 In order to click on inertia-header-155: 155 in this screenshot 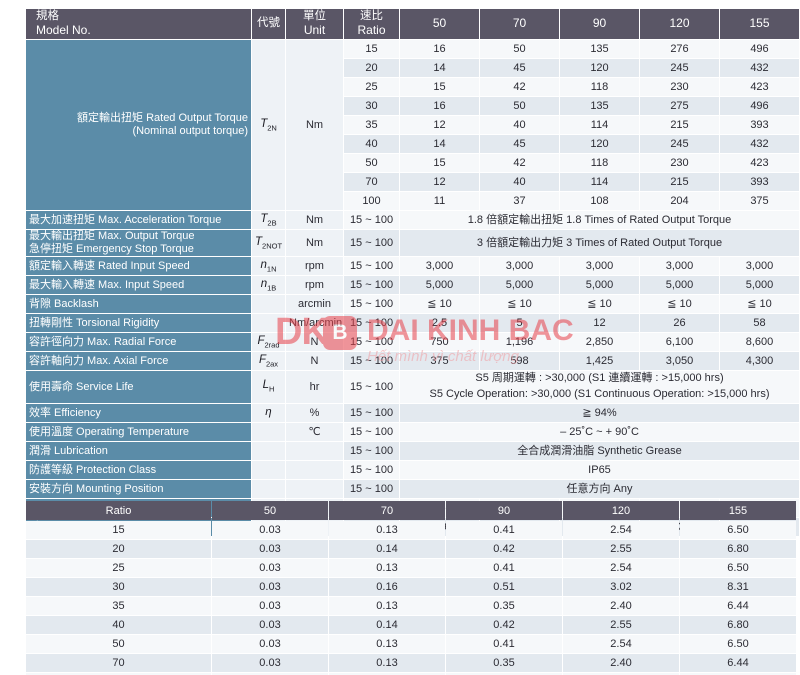, I will do `click(738, 510)`.